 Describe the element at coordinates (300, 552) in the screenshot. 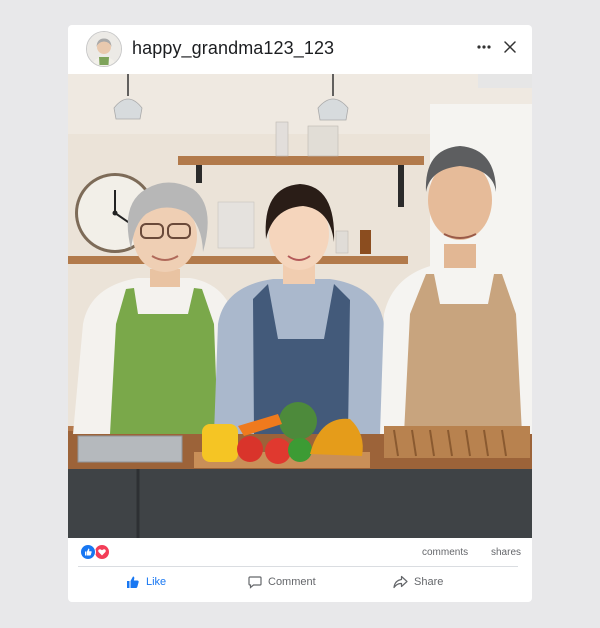

I see `reaction-stats: comments shares` at that location.